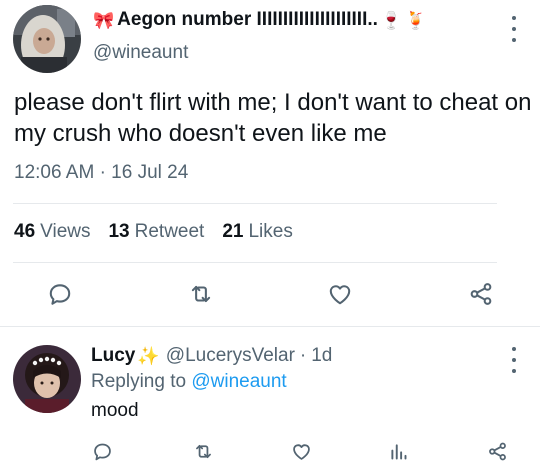  Describe the element at coordinates (119, 231) in the screenshot. I see `retweets-count: 13` at that location.